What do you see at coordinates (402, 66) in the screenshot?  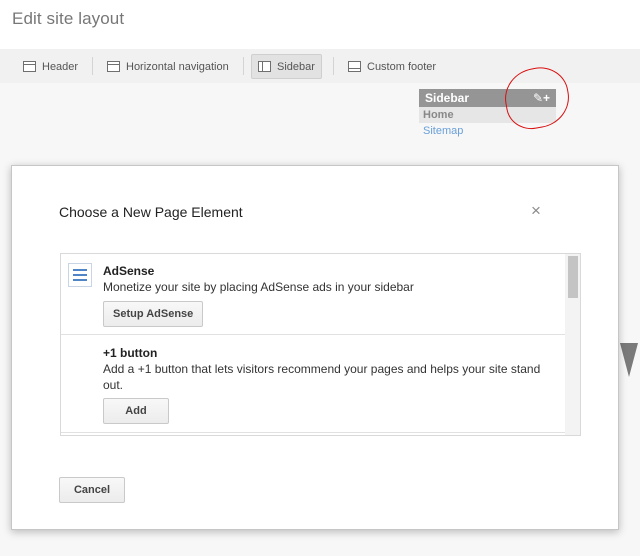 I see `toolbar-custom-footer-label: Custom footer` at bounding box center [402, 66].